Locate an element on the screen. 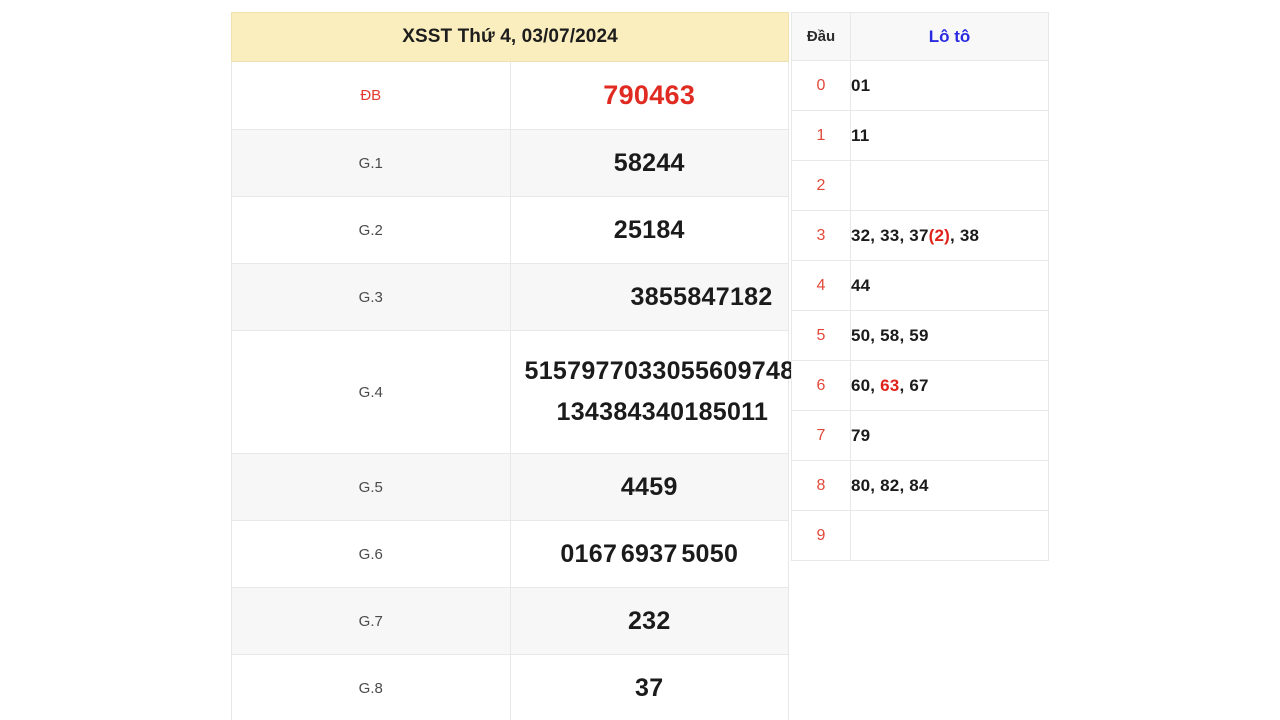 This screenshot has width=1280, height=720. loto-dau-digit: 7 is located at coordinates (821, 435).